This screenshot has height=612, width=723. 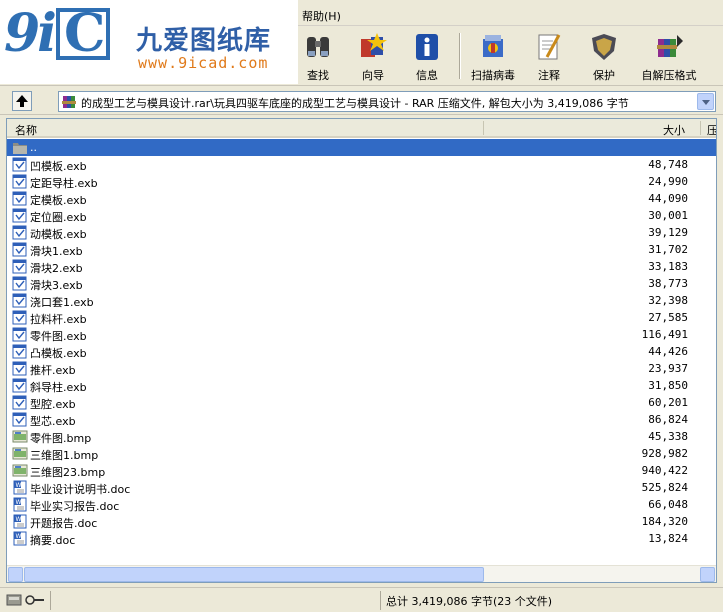 What do you see at coordinates (664, 521) in the screenshot?
I see `file-size: 184,320` at bounding box center [664, 521].